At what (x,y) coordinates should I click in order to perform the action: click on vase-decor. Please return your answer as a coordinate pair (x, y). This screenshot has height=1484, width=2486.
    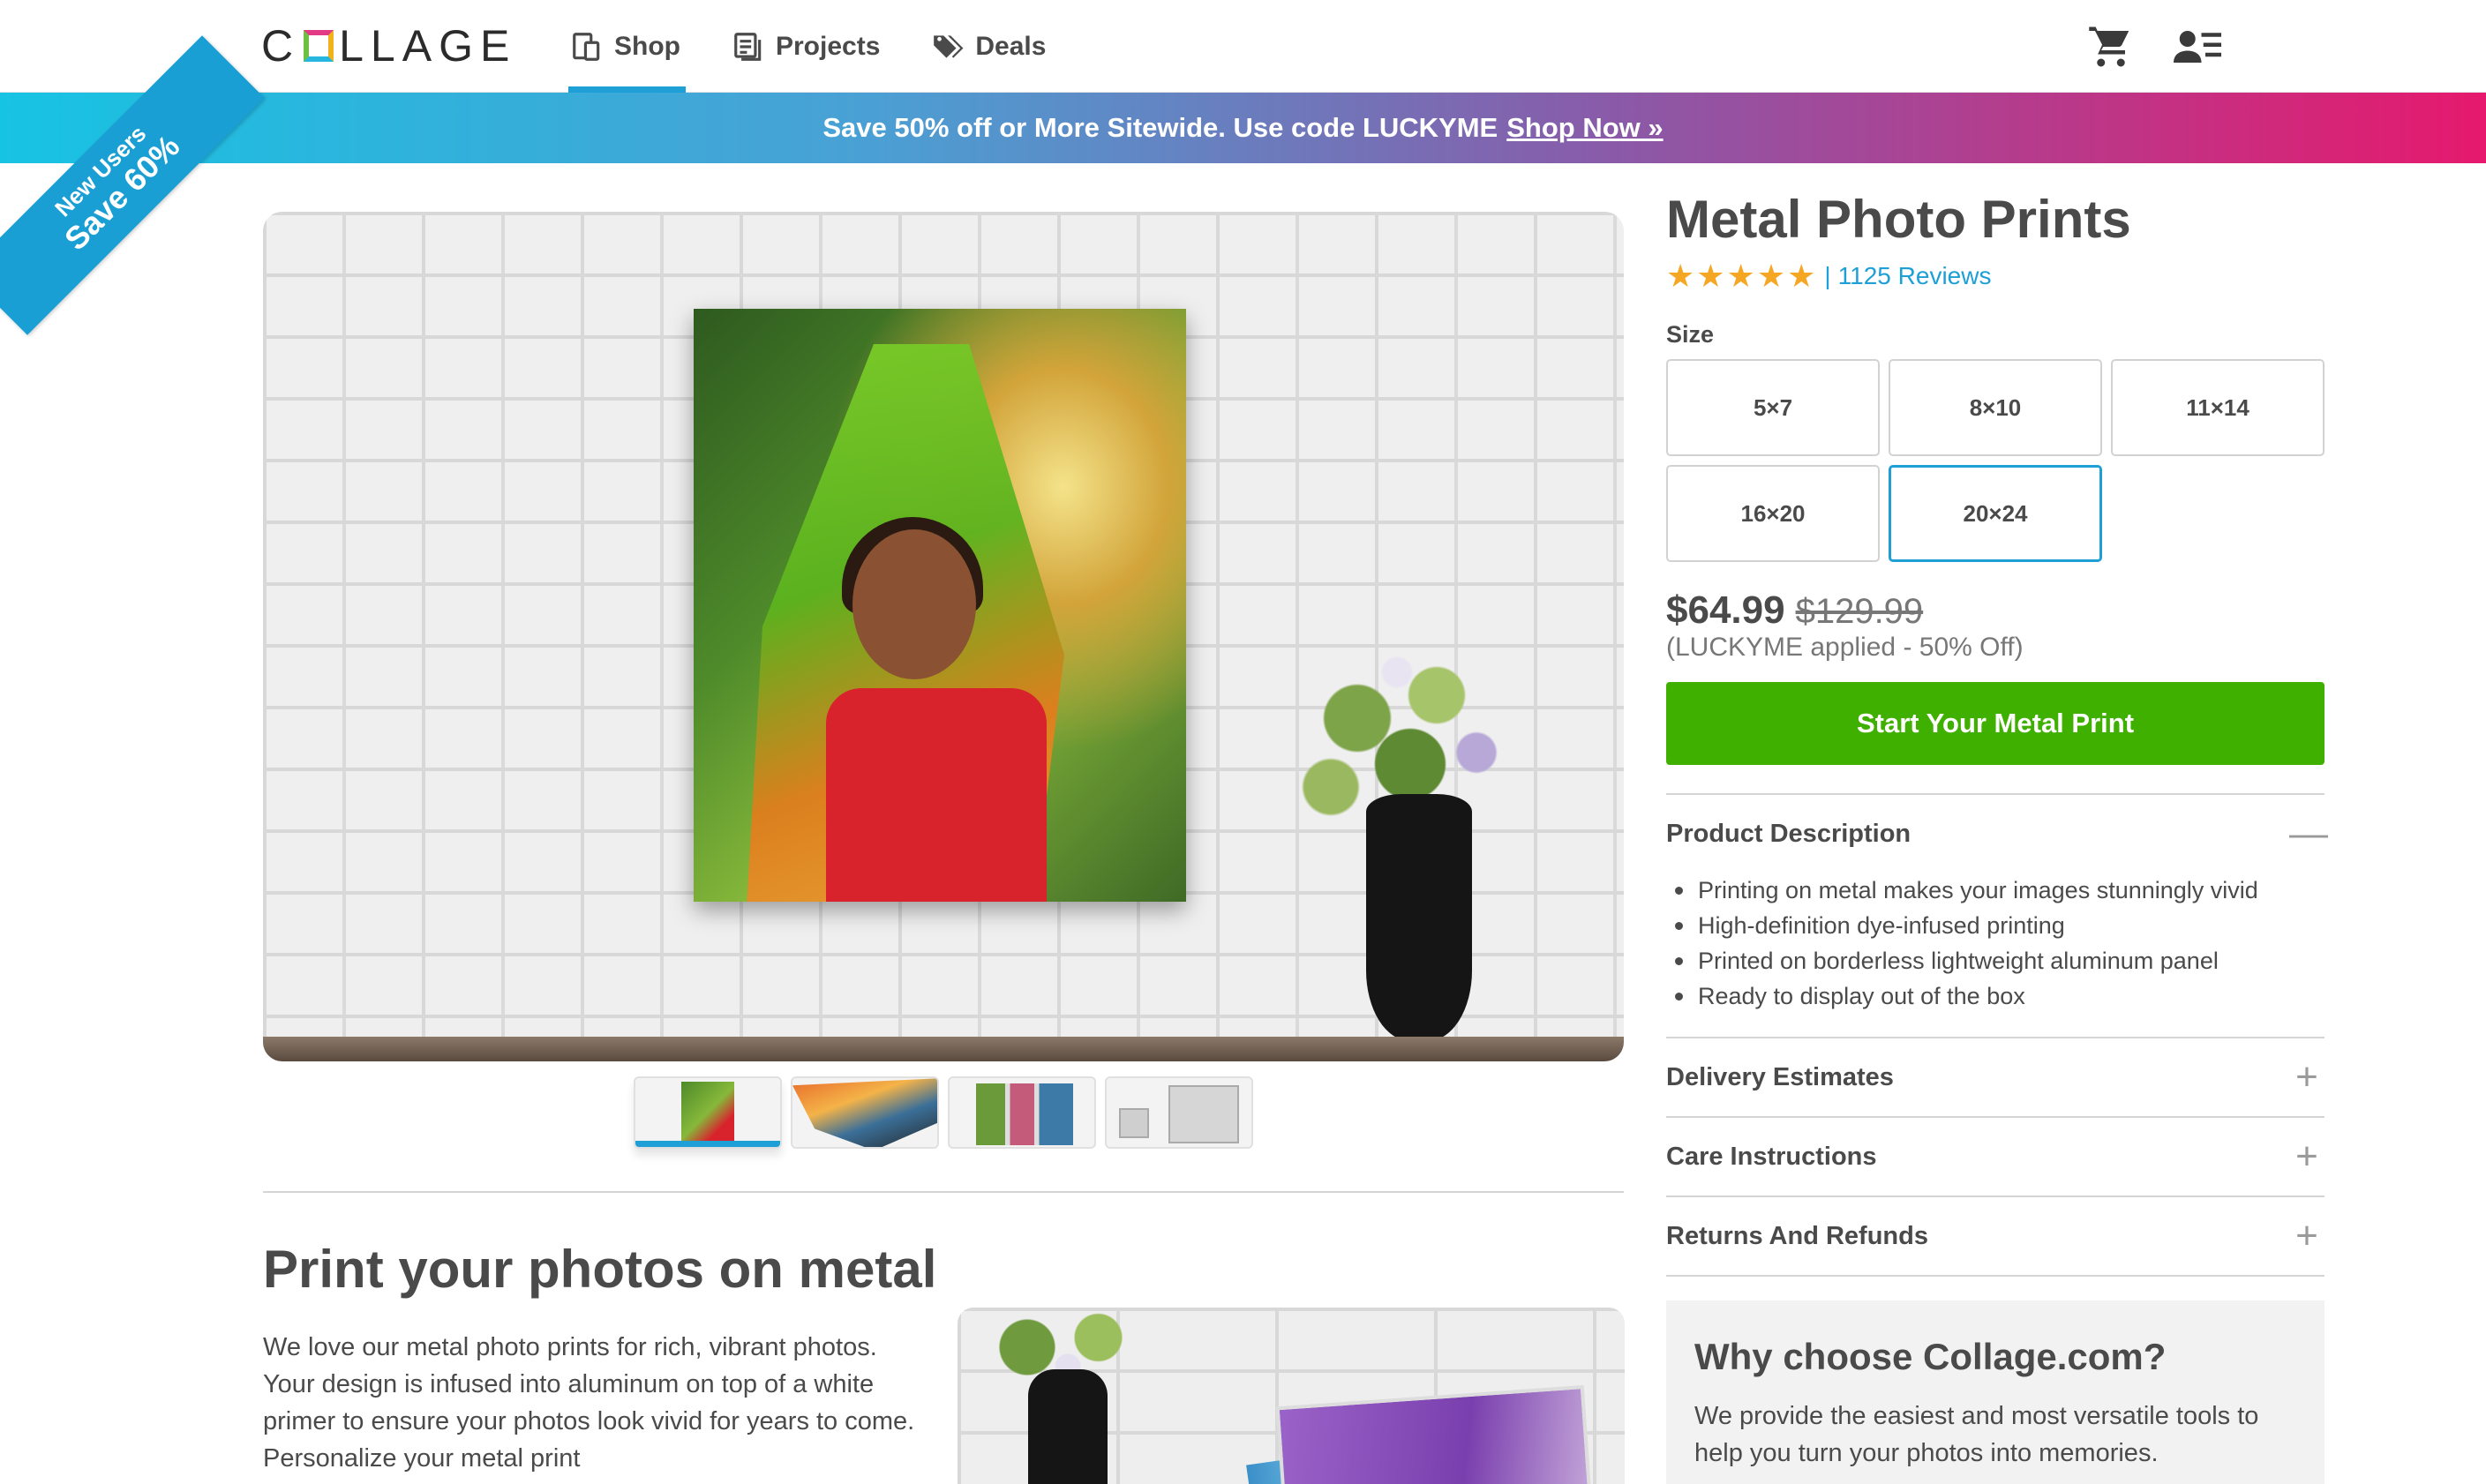
    Looking at the image, I should click on (1419, 917).